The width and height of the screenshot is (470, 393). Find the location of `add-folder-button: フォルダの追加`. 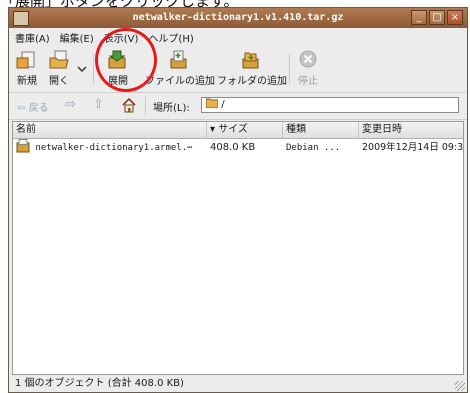

add-folder-button: フォルダの追加 is located at coordinates (252, 69).